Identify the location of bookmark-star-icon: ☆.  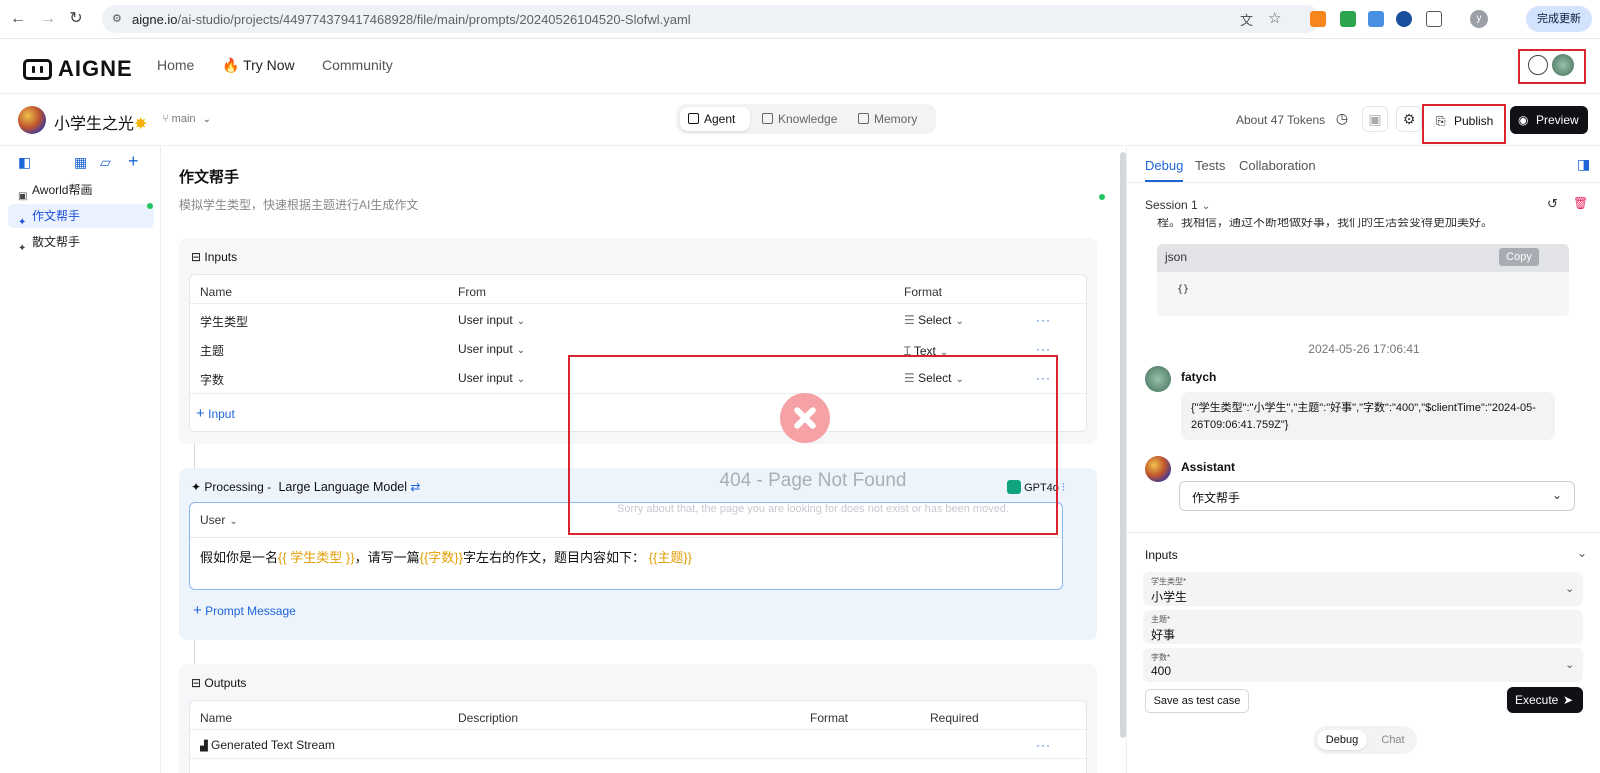
(1274, 18).